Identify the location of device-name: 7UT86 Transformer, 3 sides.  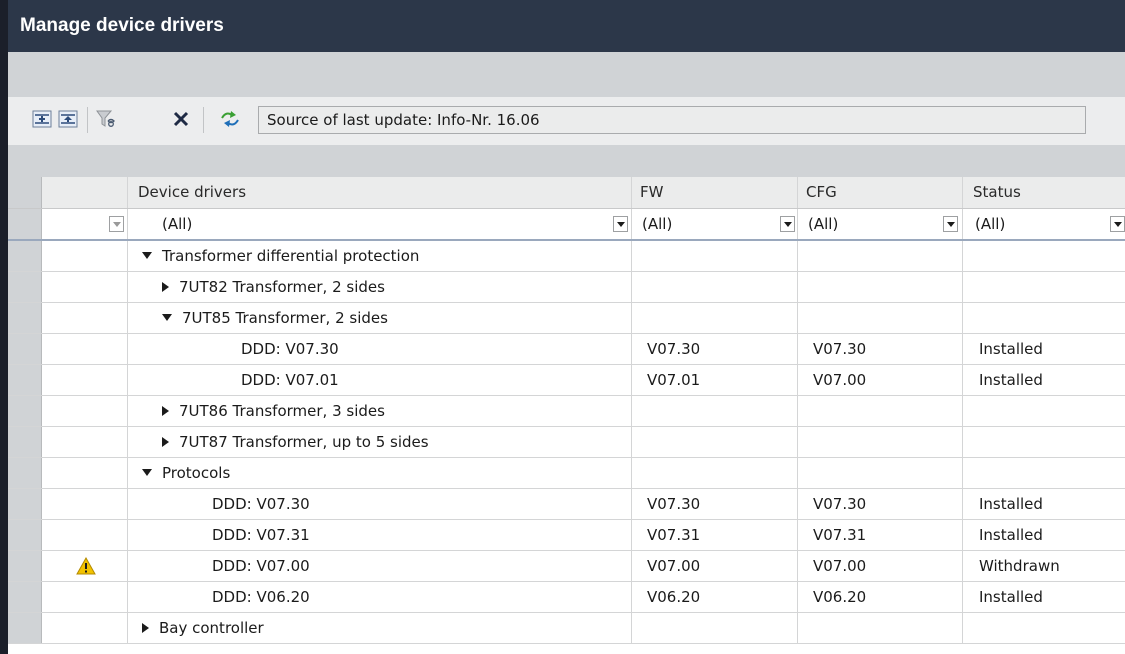
(282, 411).